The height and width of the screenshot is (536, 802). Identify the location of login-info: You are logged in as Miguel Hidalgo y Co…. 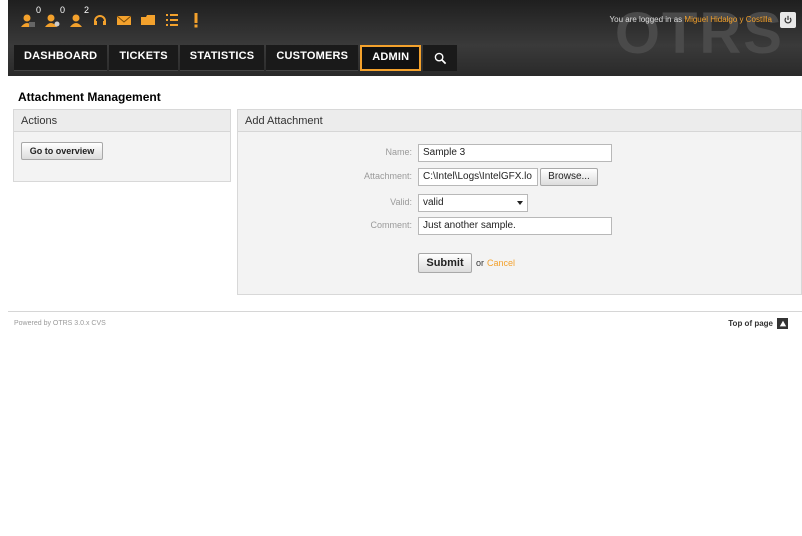
(691, 19).